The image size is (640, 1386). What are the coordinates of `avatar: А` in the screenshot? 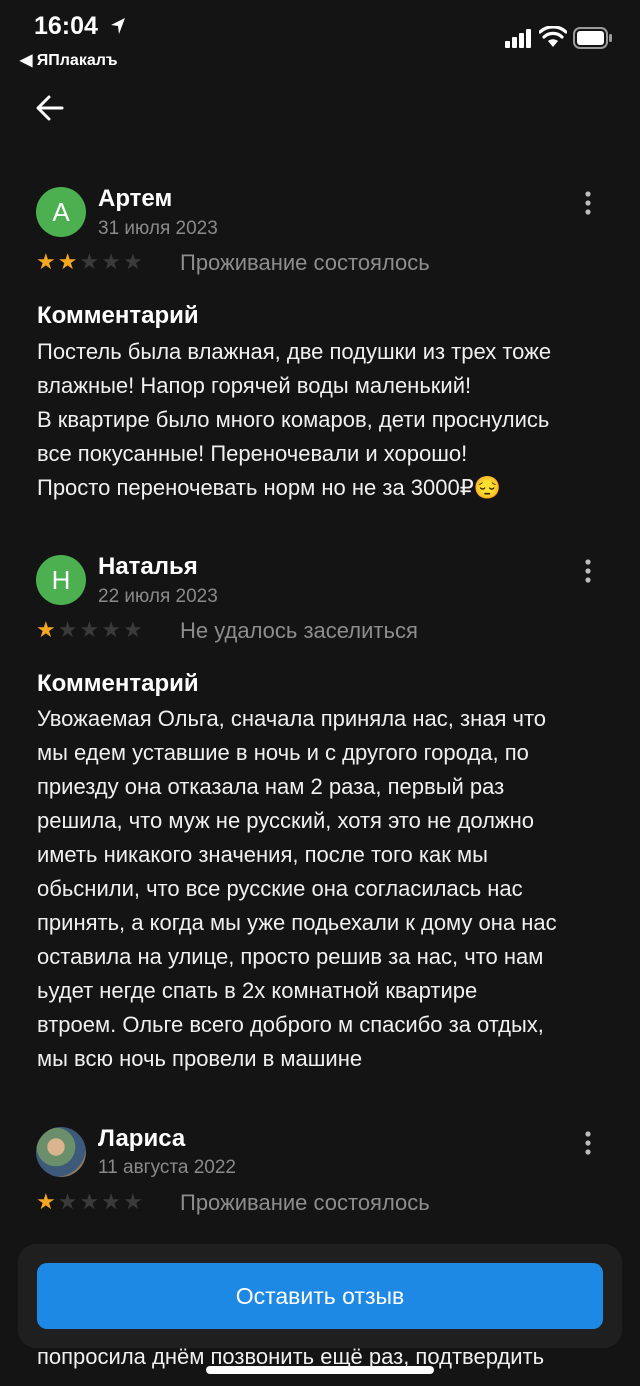 It's located at (61, 212).